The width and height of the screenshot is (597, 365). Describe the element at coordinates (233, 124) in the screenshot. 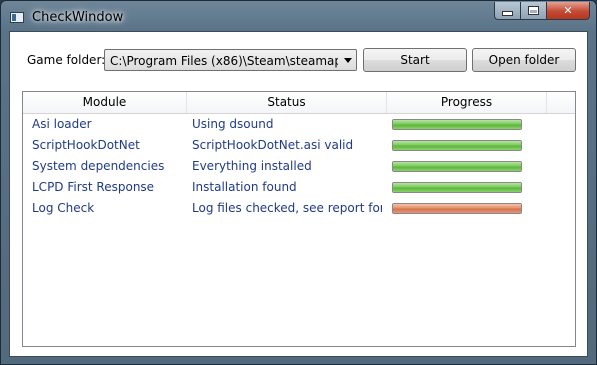

I see `status-cell: Using dsound` at that location.